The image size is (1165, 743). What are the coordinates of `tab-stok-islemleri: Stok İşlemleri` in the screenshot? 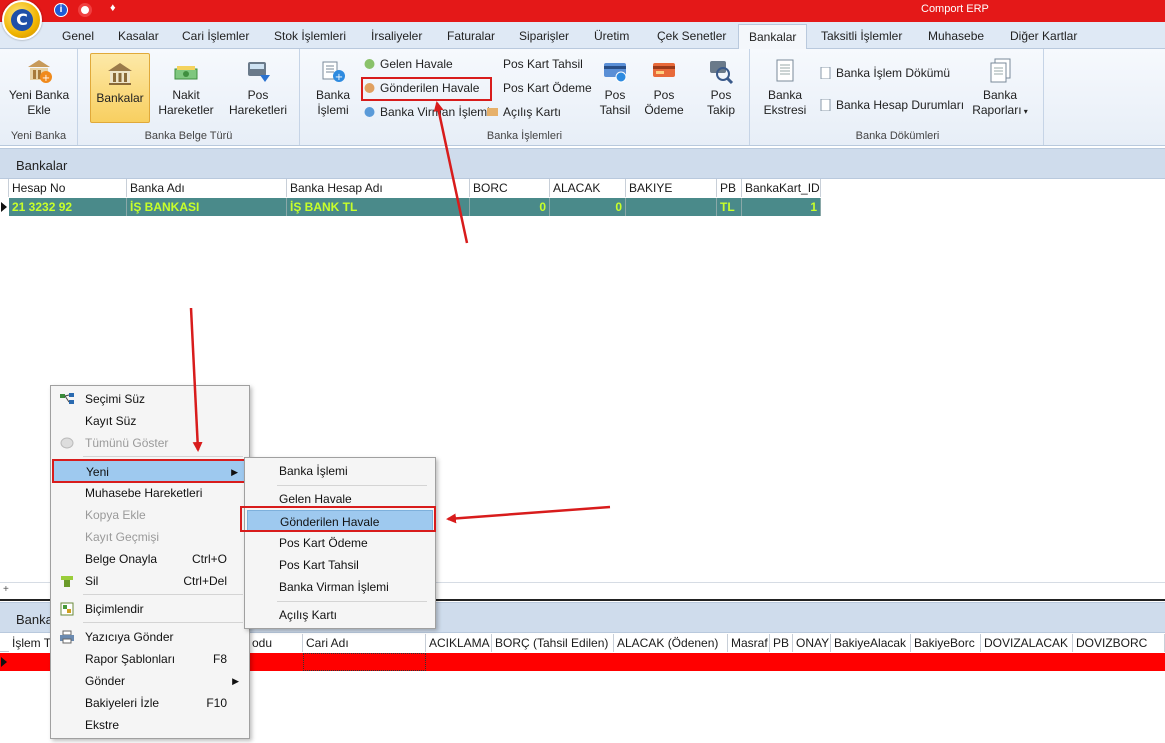 It's located at (310, 36).